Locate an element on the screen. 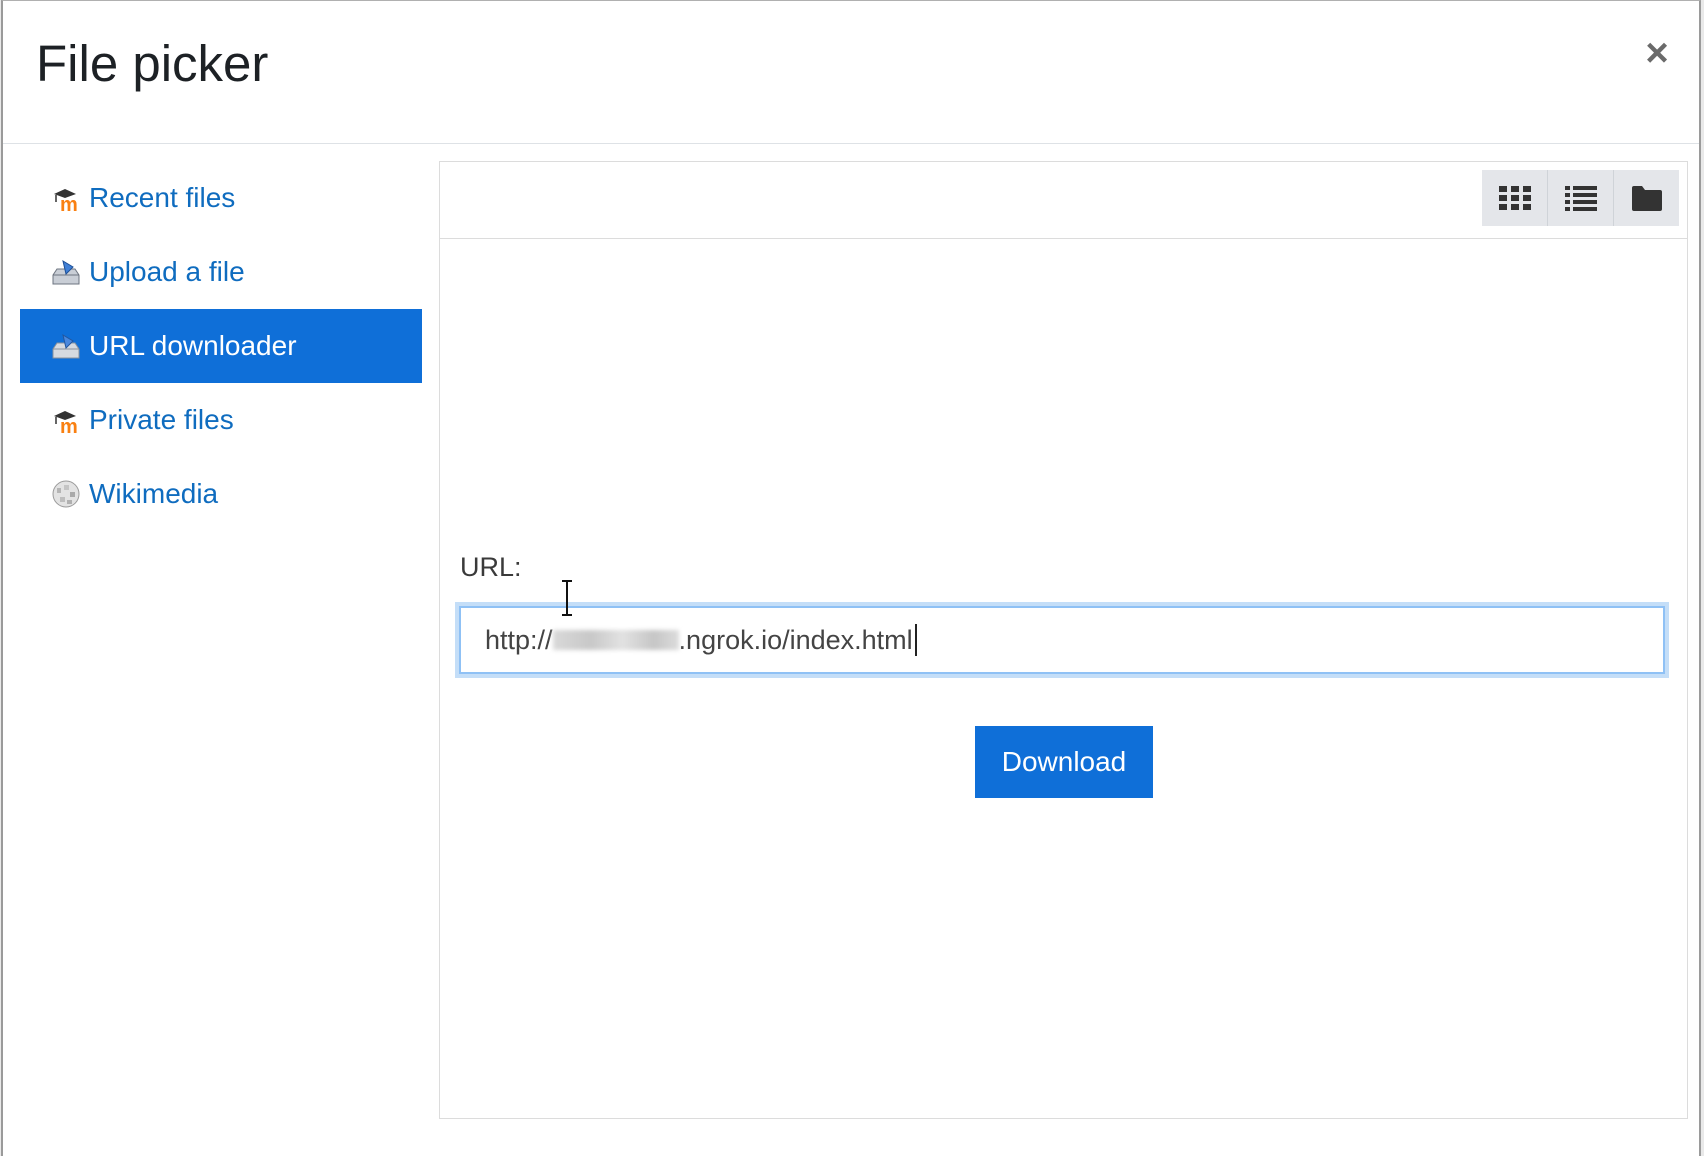 The image size is (1704, 1156). close-button: × is located at coordinates (1657, 53).